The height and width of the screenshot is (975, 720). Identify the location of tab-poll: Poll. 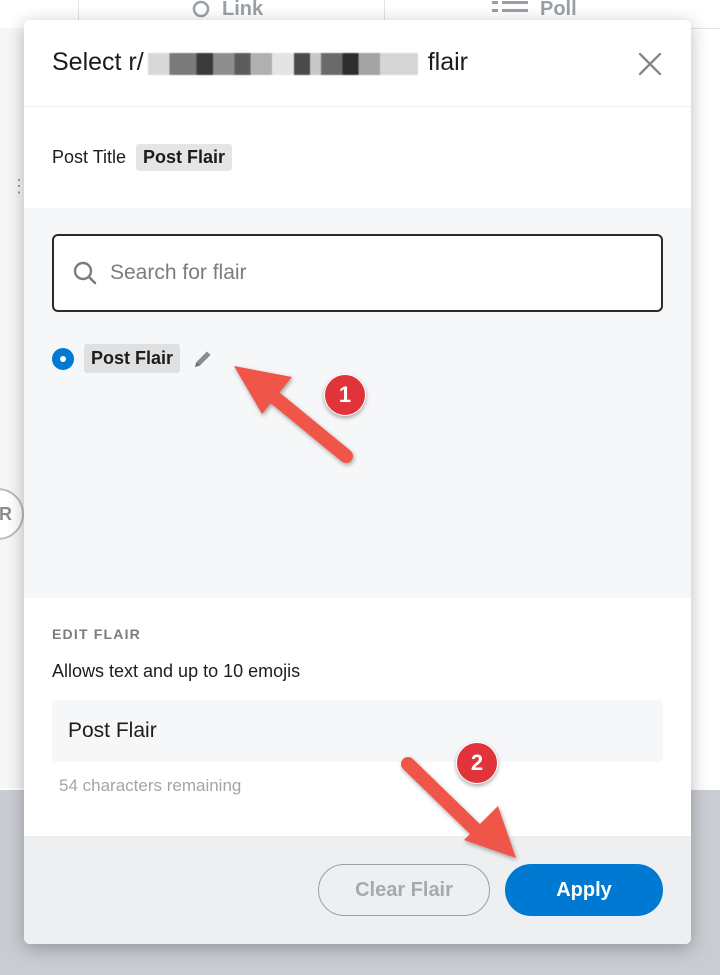
(533, 10).